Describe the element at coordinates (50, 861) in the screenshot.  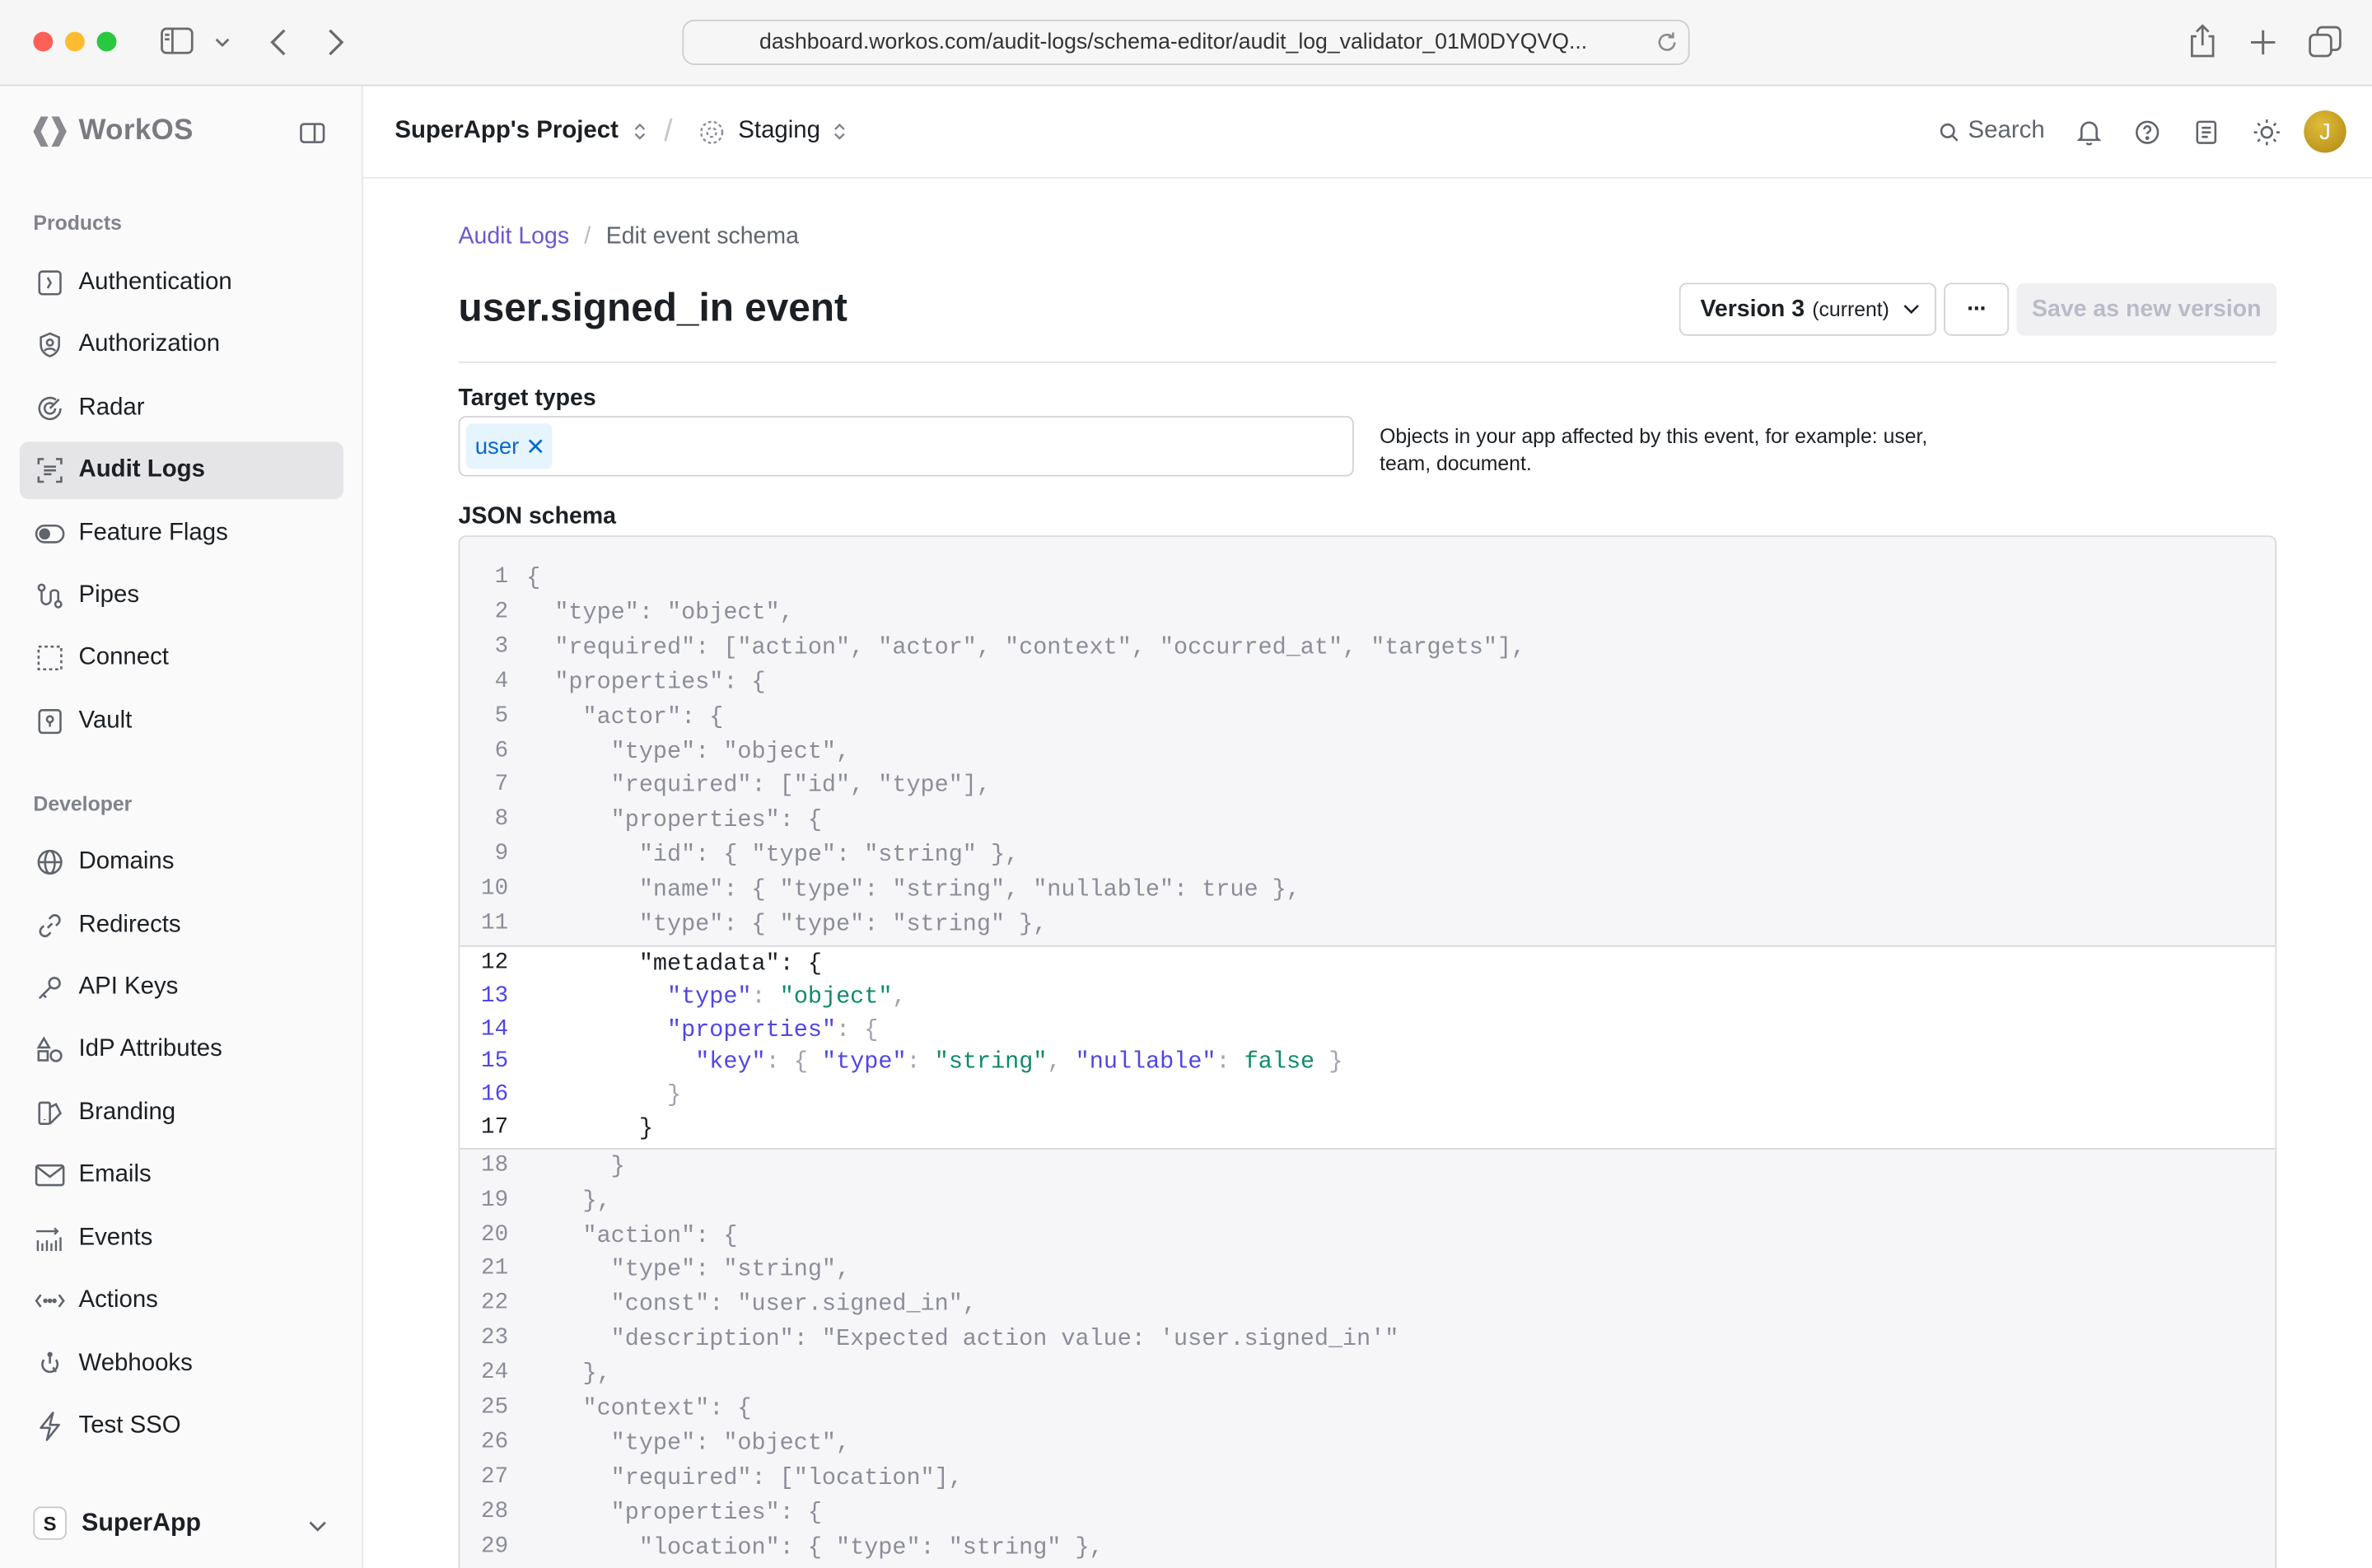
I see `globe-icon` at that location.